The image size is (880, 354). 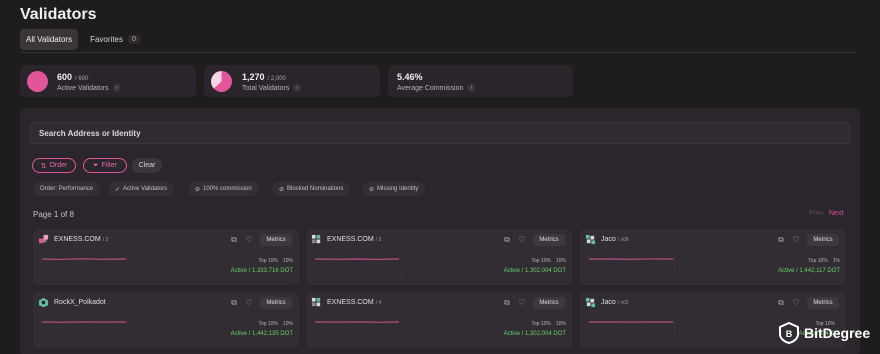 What do you see at coordinates (108, 81) in the screenshot?
I see `stat-active-validators: 600/ 600 Active Validators i` at bounding box center [108, 81].